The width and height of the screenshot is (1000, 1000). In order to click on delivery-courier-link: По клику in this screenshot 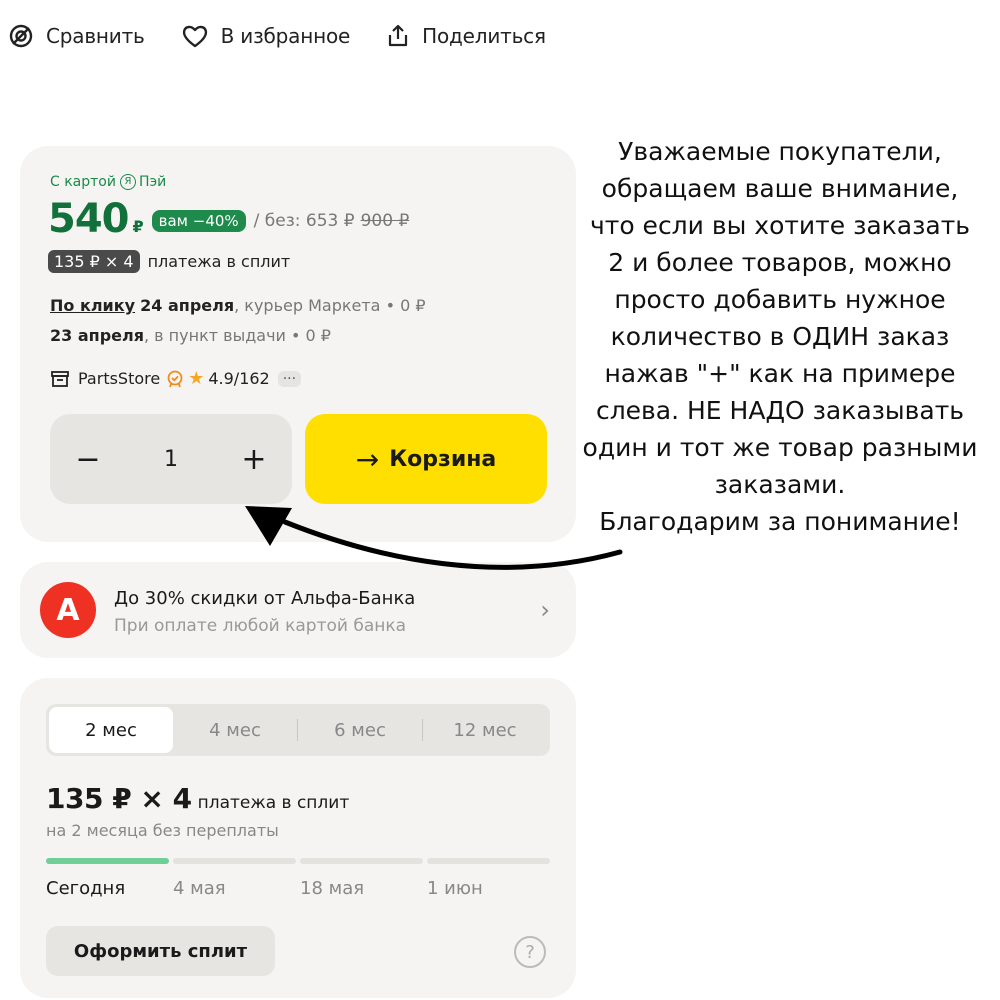, I will do `click(92, 305)`.